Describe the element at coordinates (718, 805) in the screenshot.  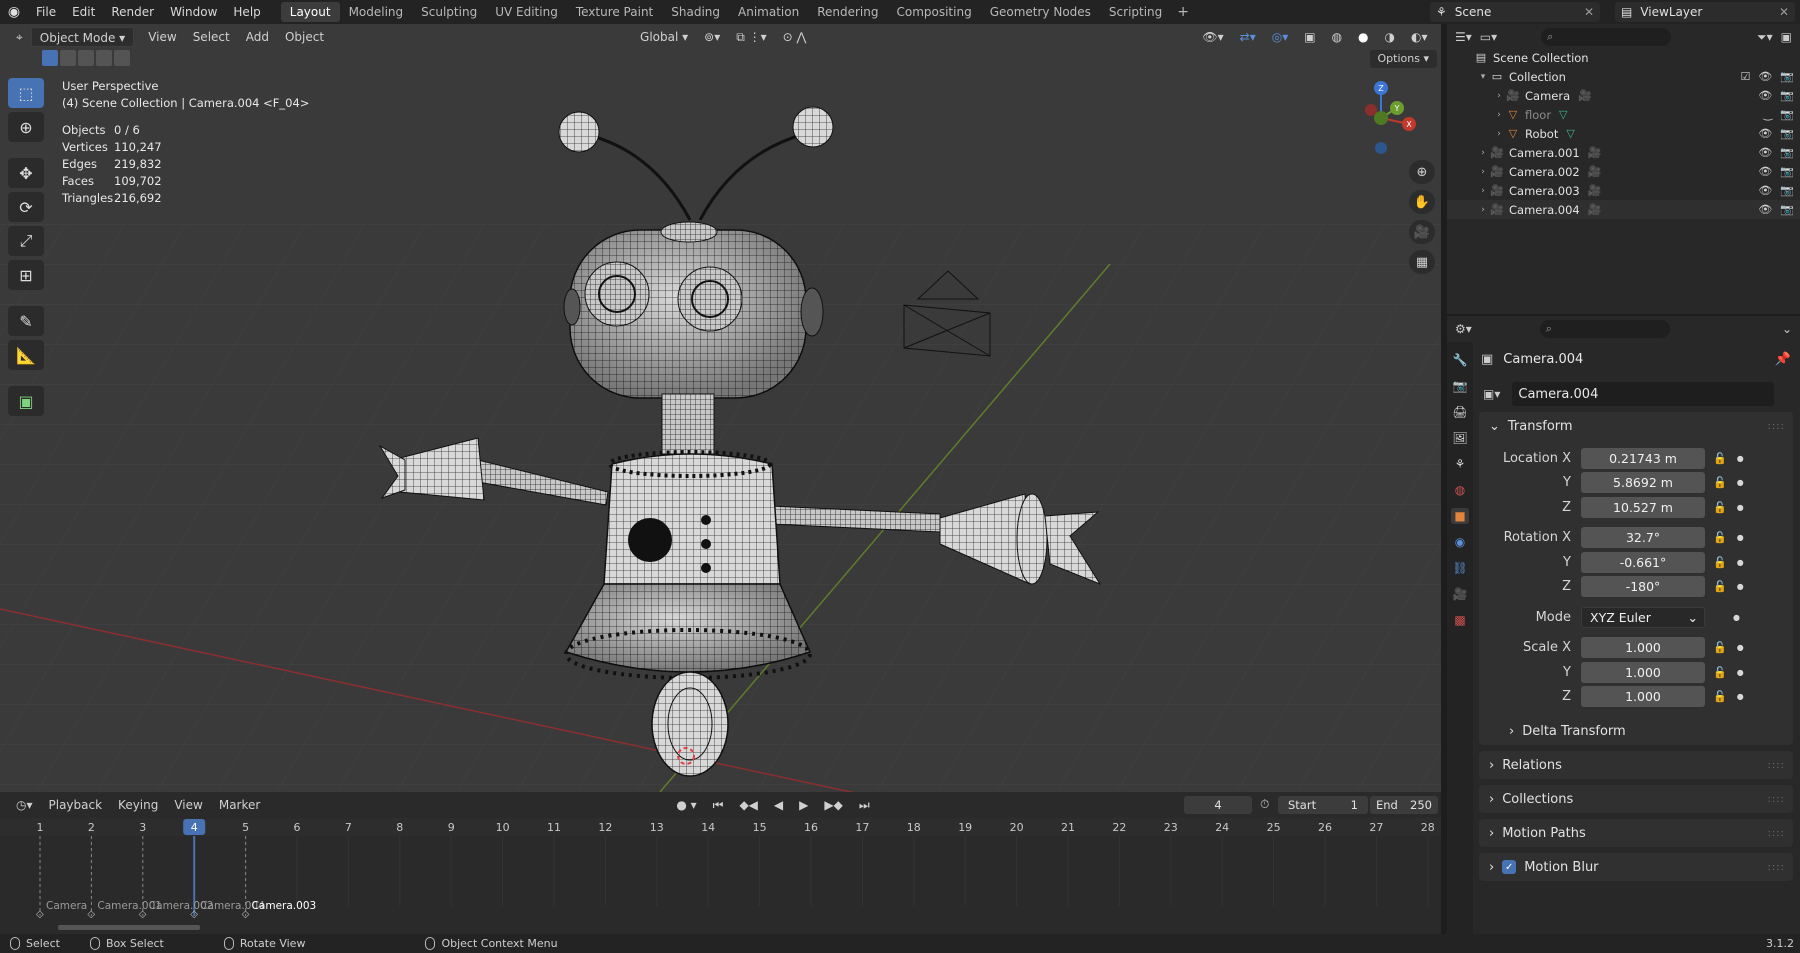
I see `jump-start-icon: ⏮` at that location.